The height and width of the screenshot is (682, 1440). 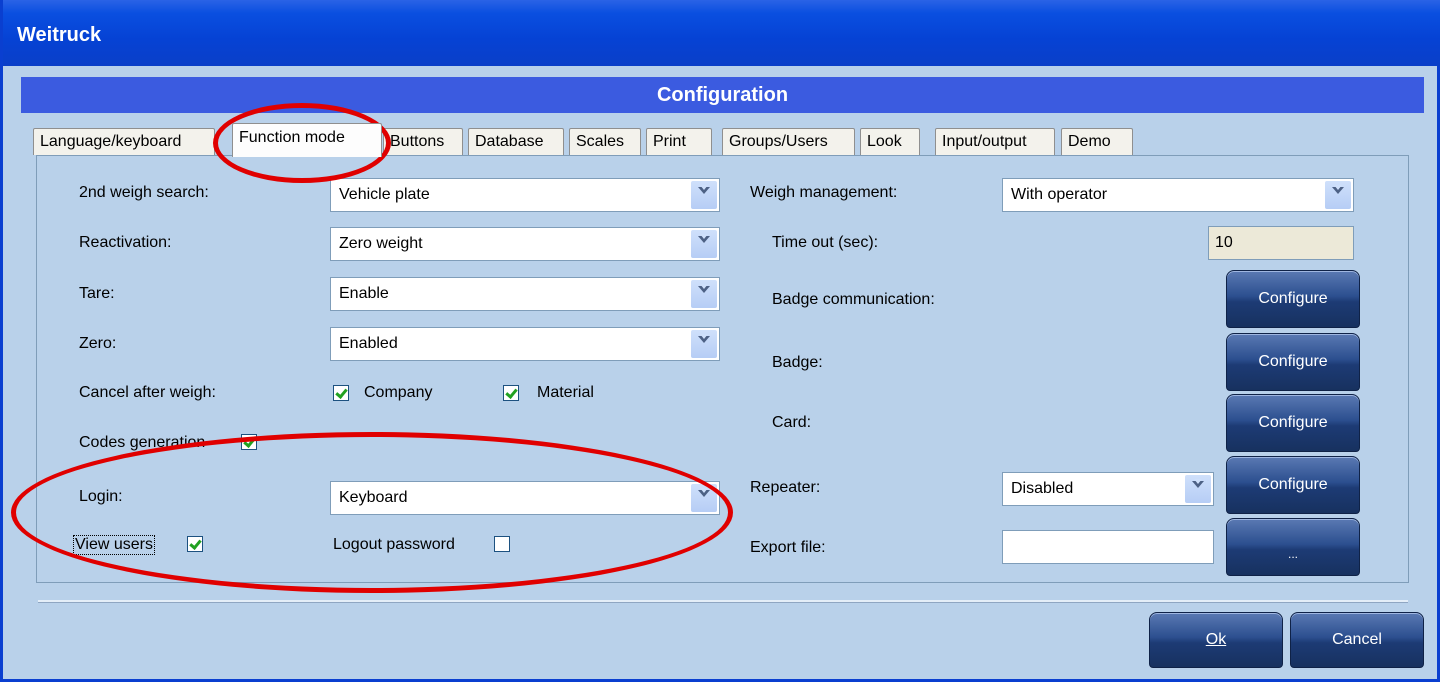 I want to click on cancel-label: Cancel, so click(x=1357, y=639).